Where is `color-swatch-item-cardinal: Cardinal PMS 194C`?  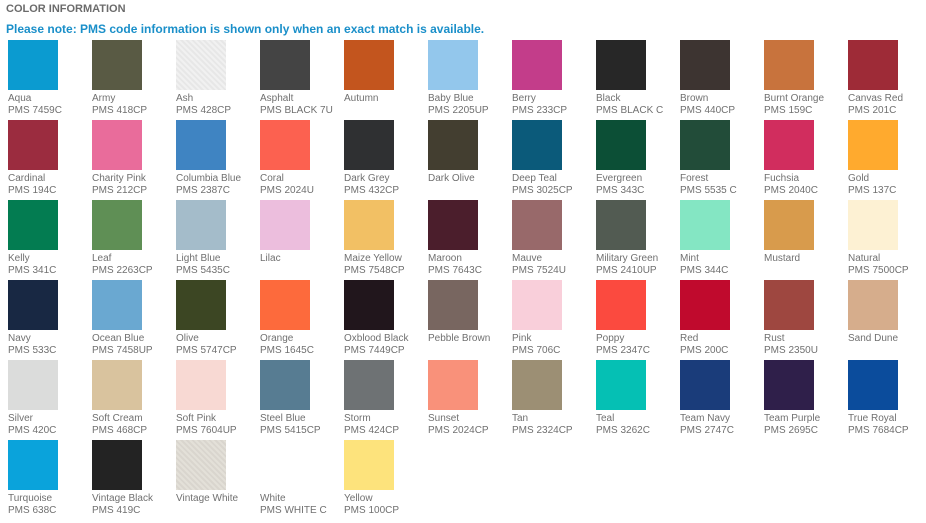
color-swatch-item-cardinal: Cardinal PMS 194C is located at coordinates (42, 160).